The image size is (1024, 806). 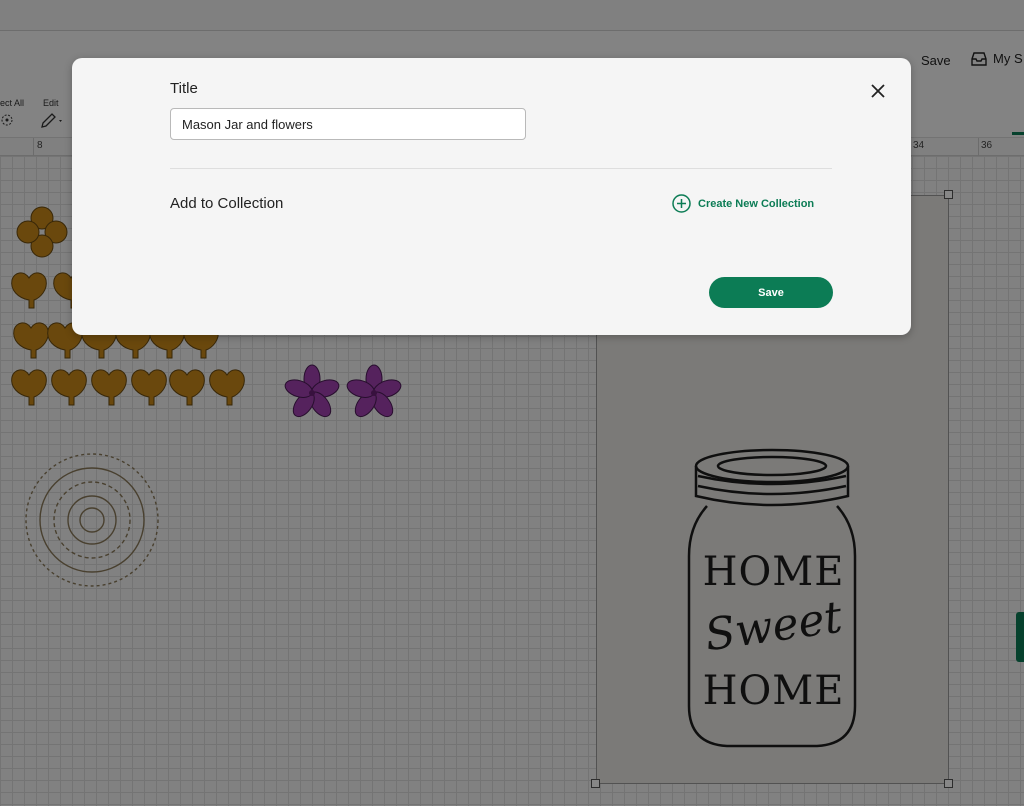 I want to click on project-title-input, so click(x=348, y=124).